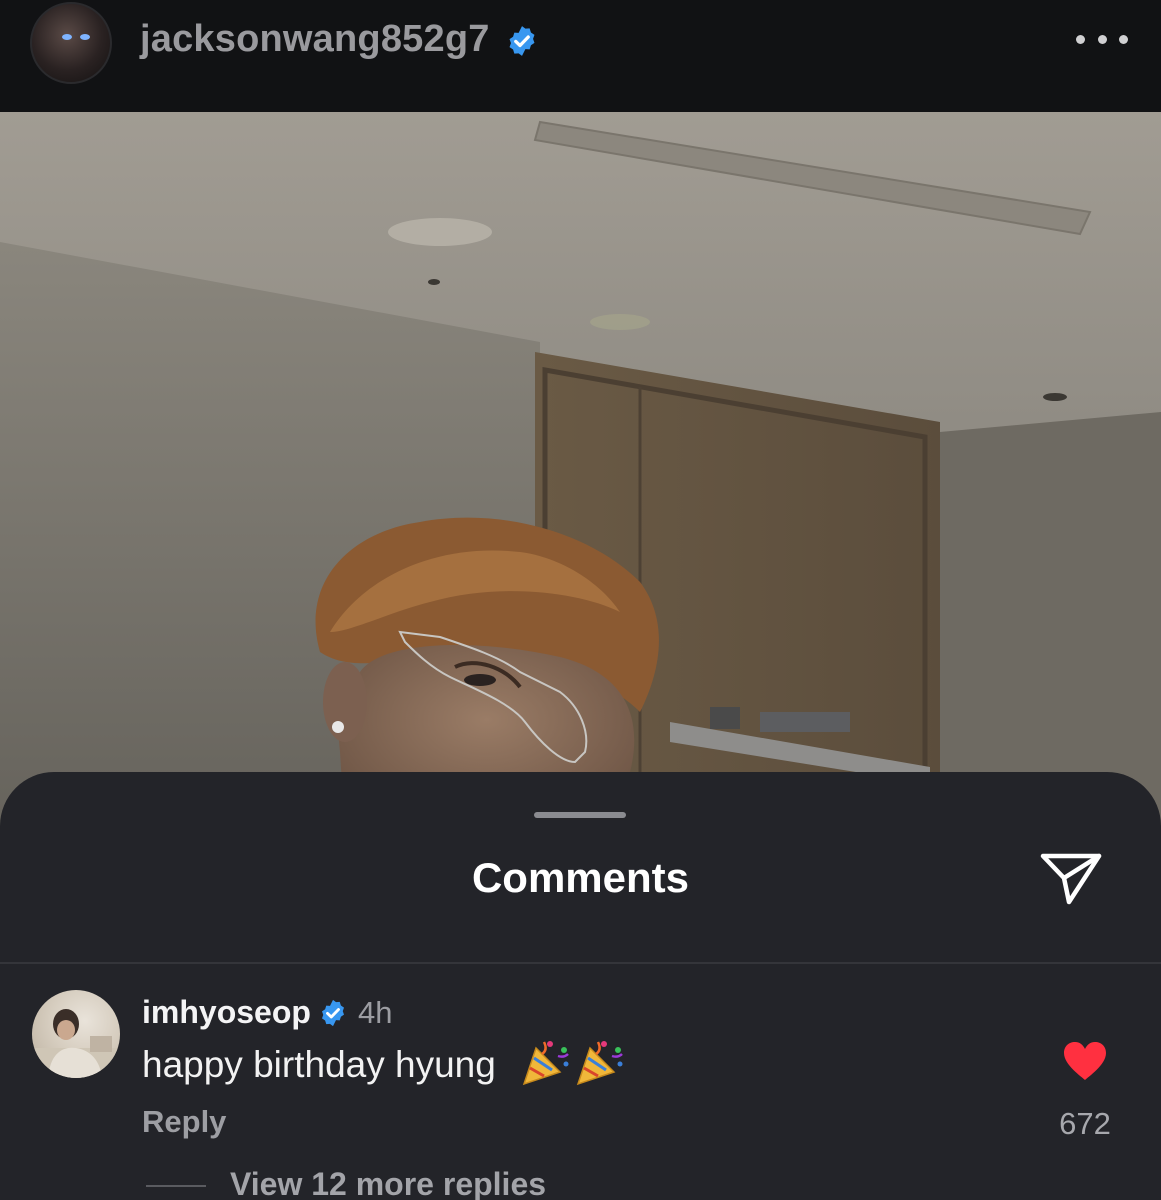  What do you see at coordinates (226, 1012) in the screenshot?
I see `commenter-username: imhyoseop` at bounding box center [226, 1012].